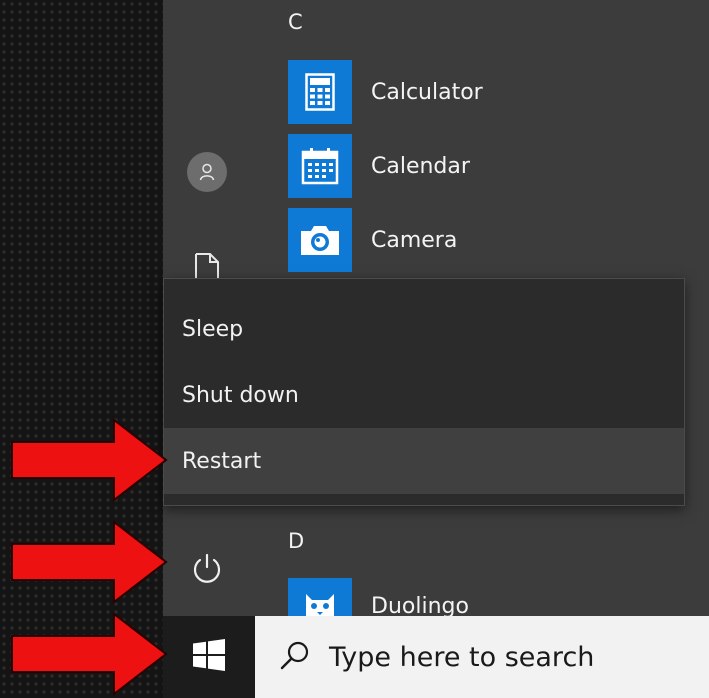  I want to click on calendar-icon, so click(320, 166).